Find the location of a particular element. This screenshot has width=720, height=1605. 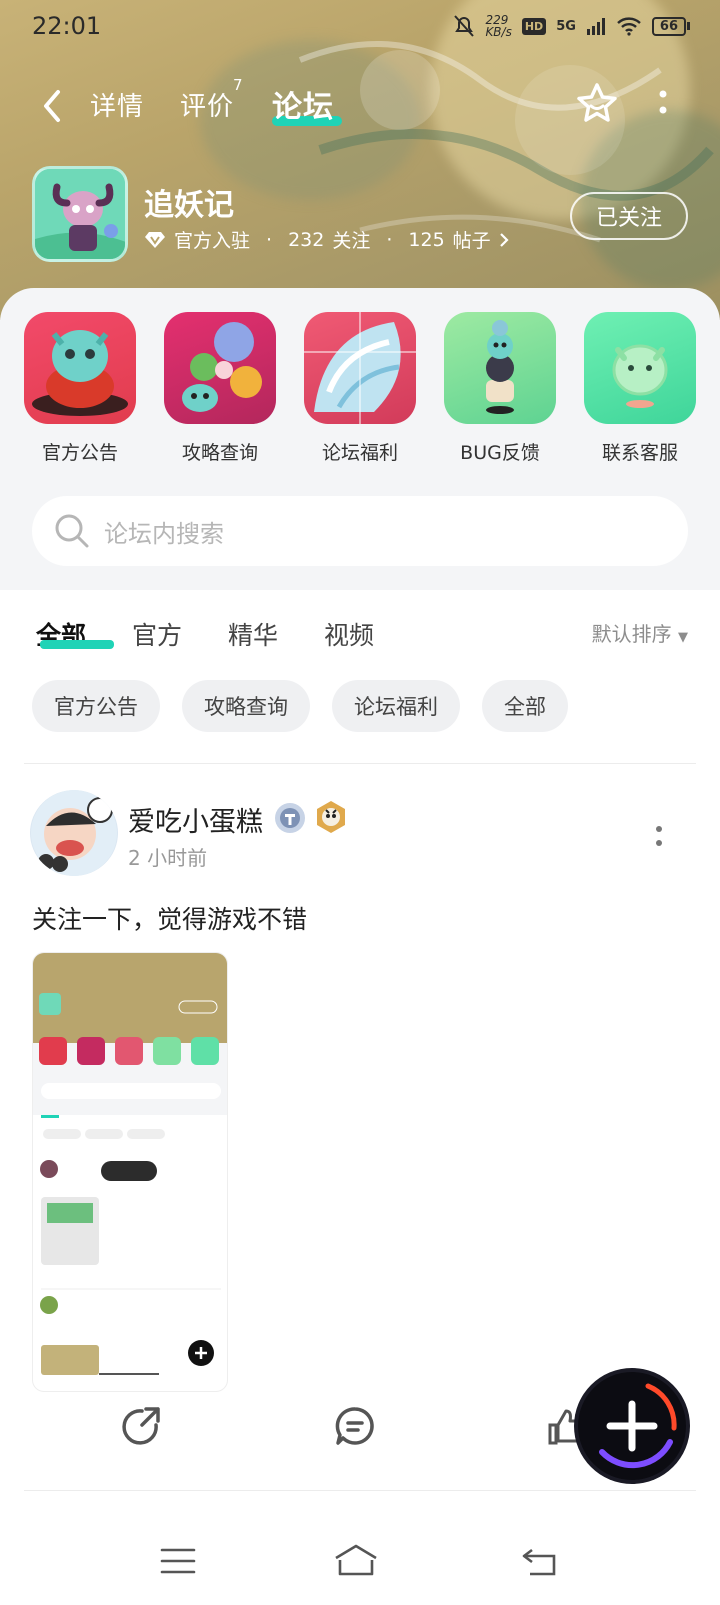

game-app-icon is located at coordinates (80, 214).